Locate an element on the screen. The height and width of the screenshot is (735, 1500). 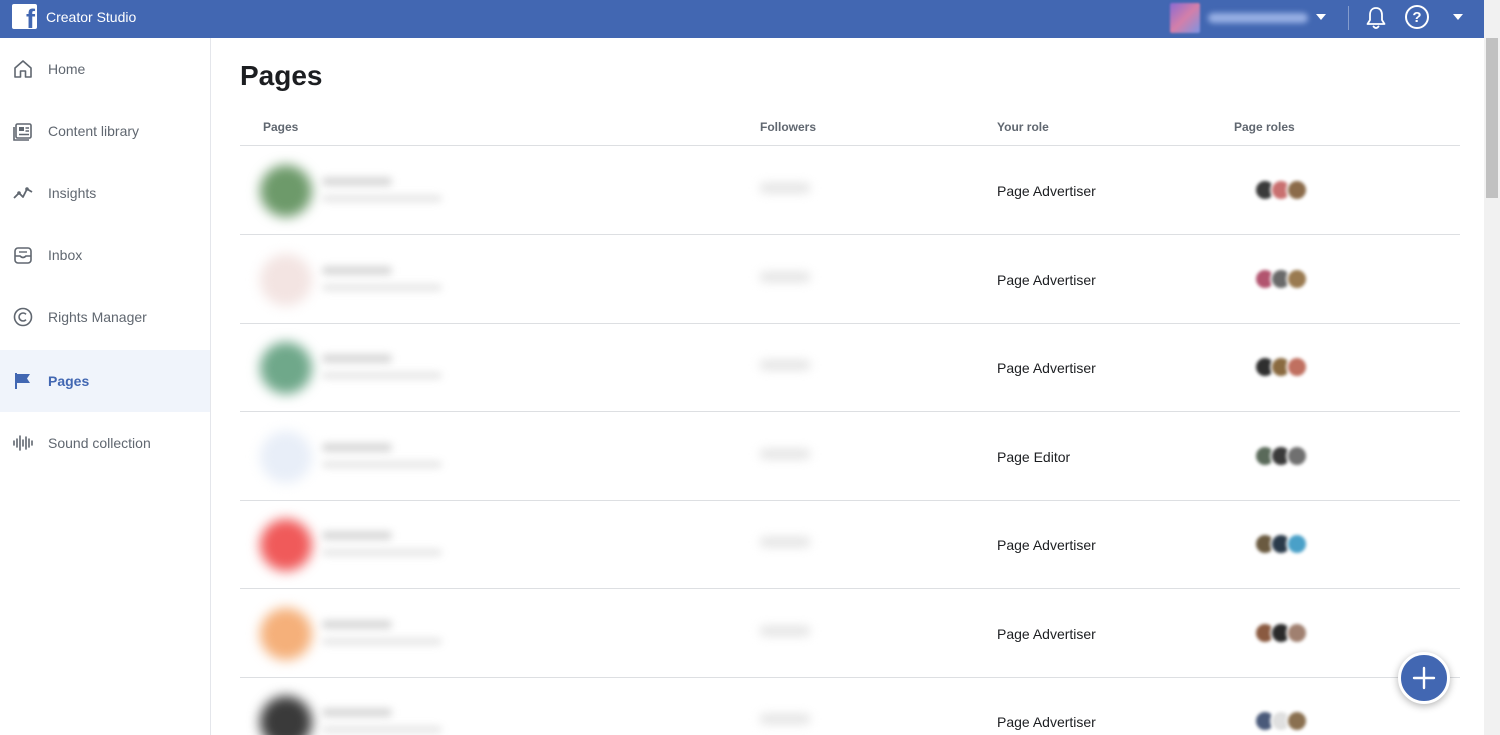
table-header: Pages Followers Your role Page roles is located at coordinates (850, 132).